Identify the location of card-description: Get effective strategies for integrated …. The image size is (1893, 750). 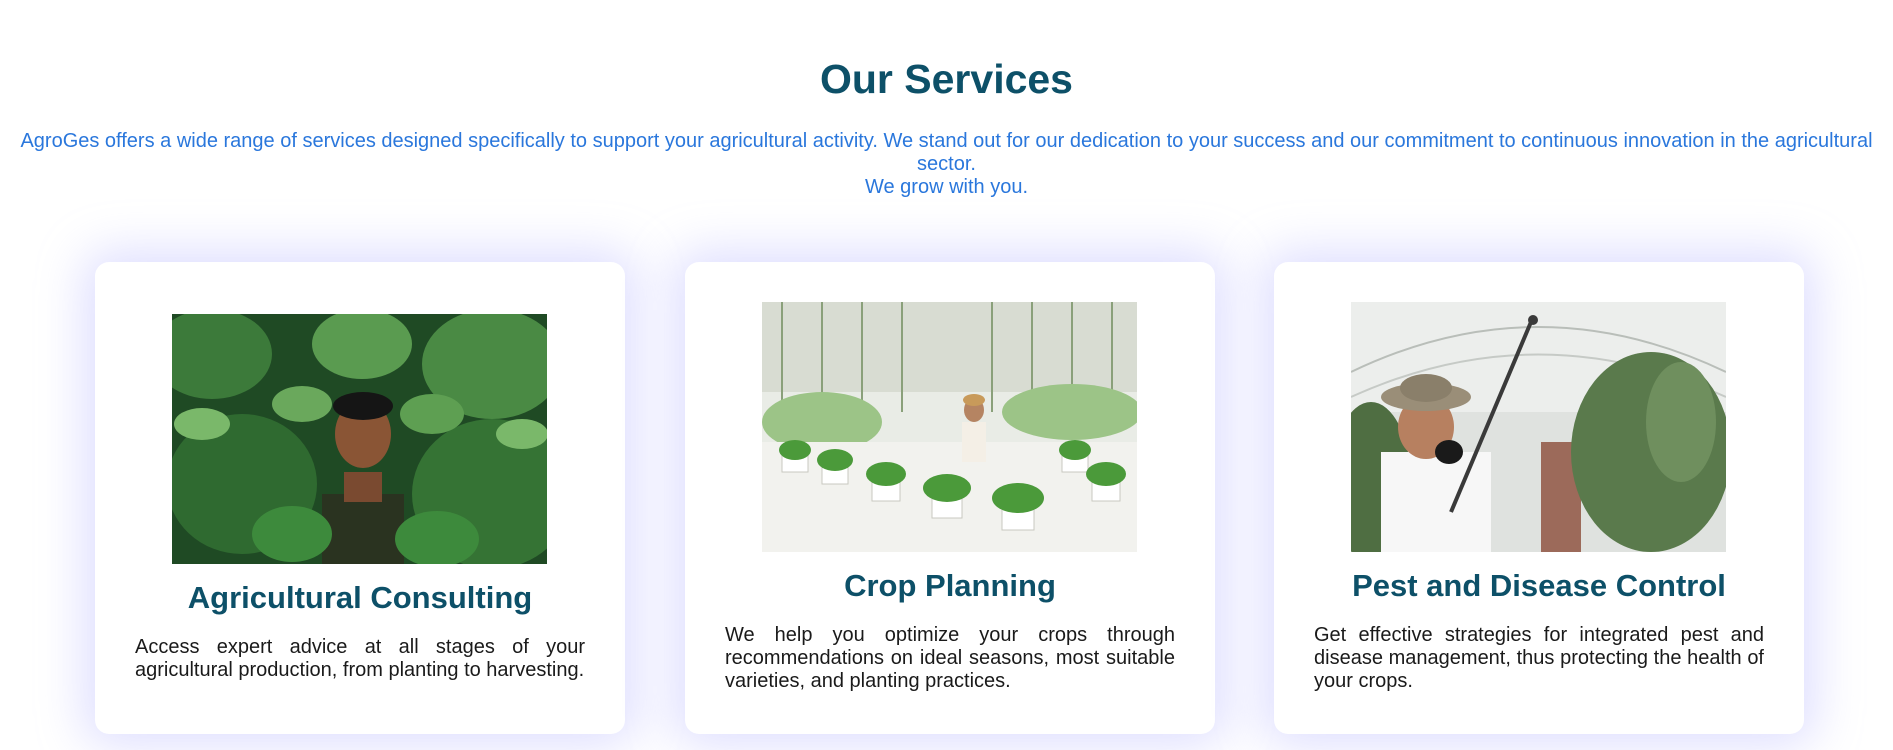
(1539, 658).